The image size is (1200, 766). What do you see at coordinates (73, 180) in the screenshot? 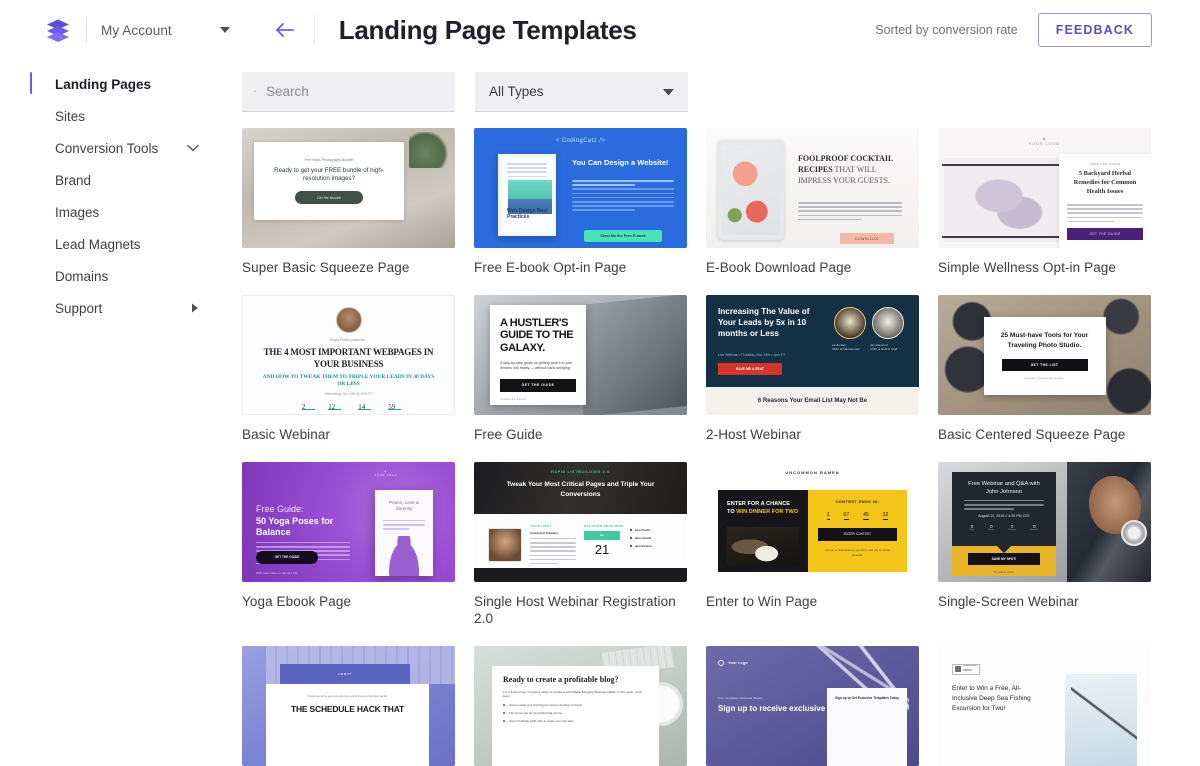
I see `sidebar-item-label: Brand` at bounding box center [73, 180].